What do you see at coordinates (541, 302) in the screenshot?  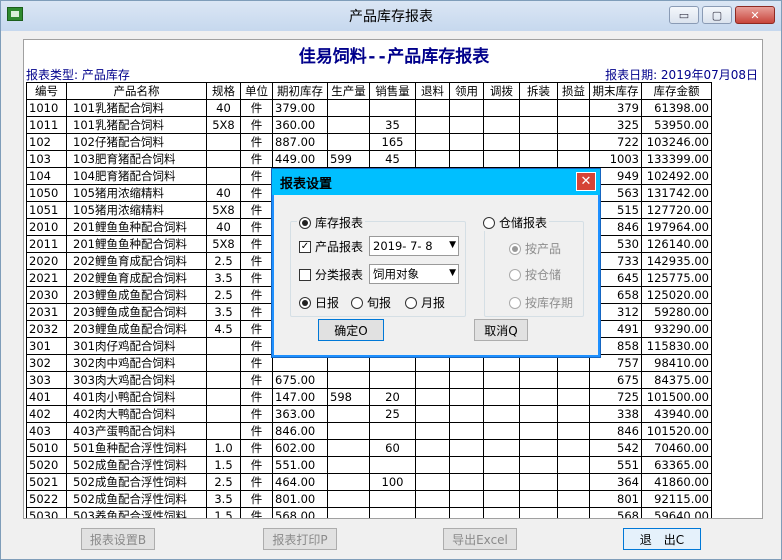 I see `by-period-radio: 按库存期` at bounding box center [541, 302].